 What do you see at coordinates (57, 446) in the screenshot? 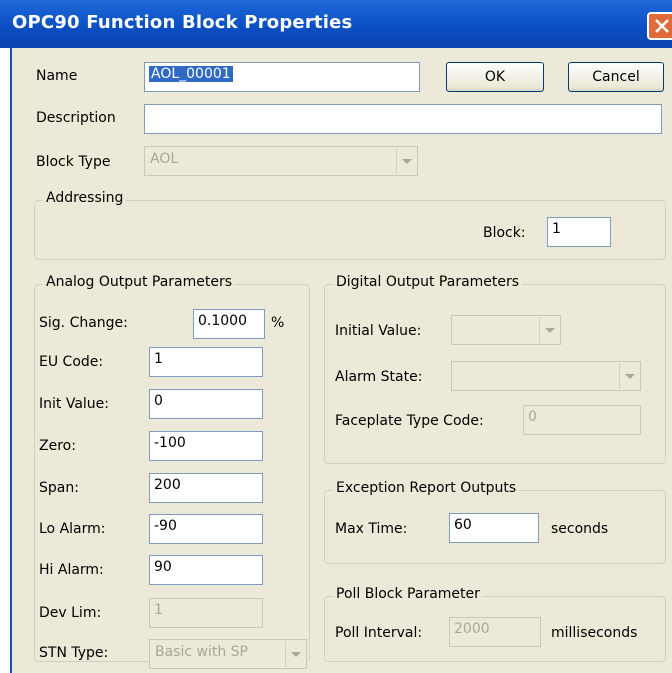
I see `zero-label: Zero:` at bounding box center [57, 446].